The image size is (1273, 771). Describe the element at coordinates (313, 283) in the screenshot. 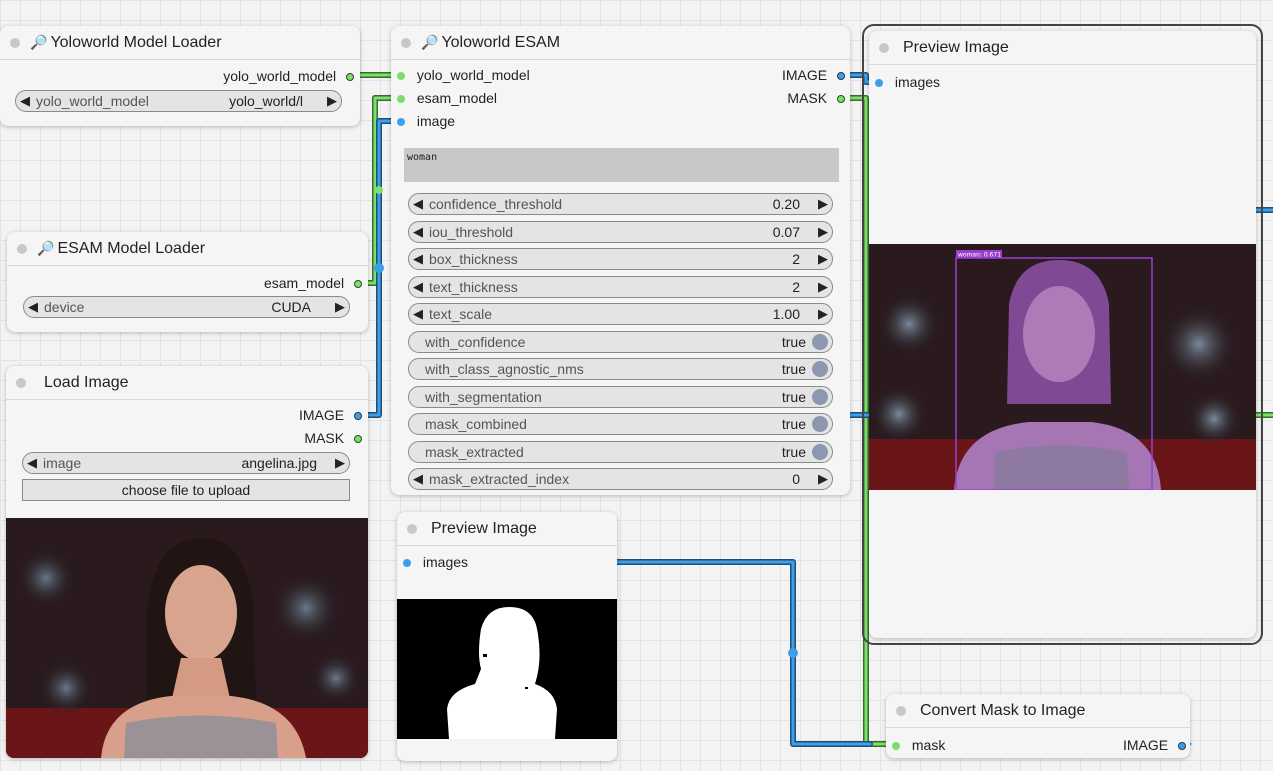

I see `output-esam-model: esam_model` at that location.